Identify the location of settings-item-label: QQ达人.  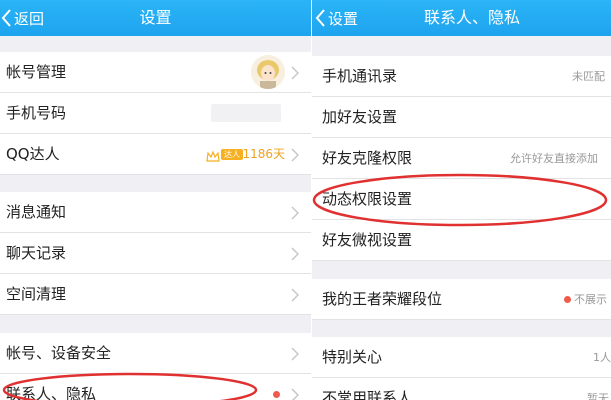
(33, 154).